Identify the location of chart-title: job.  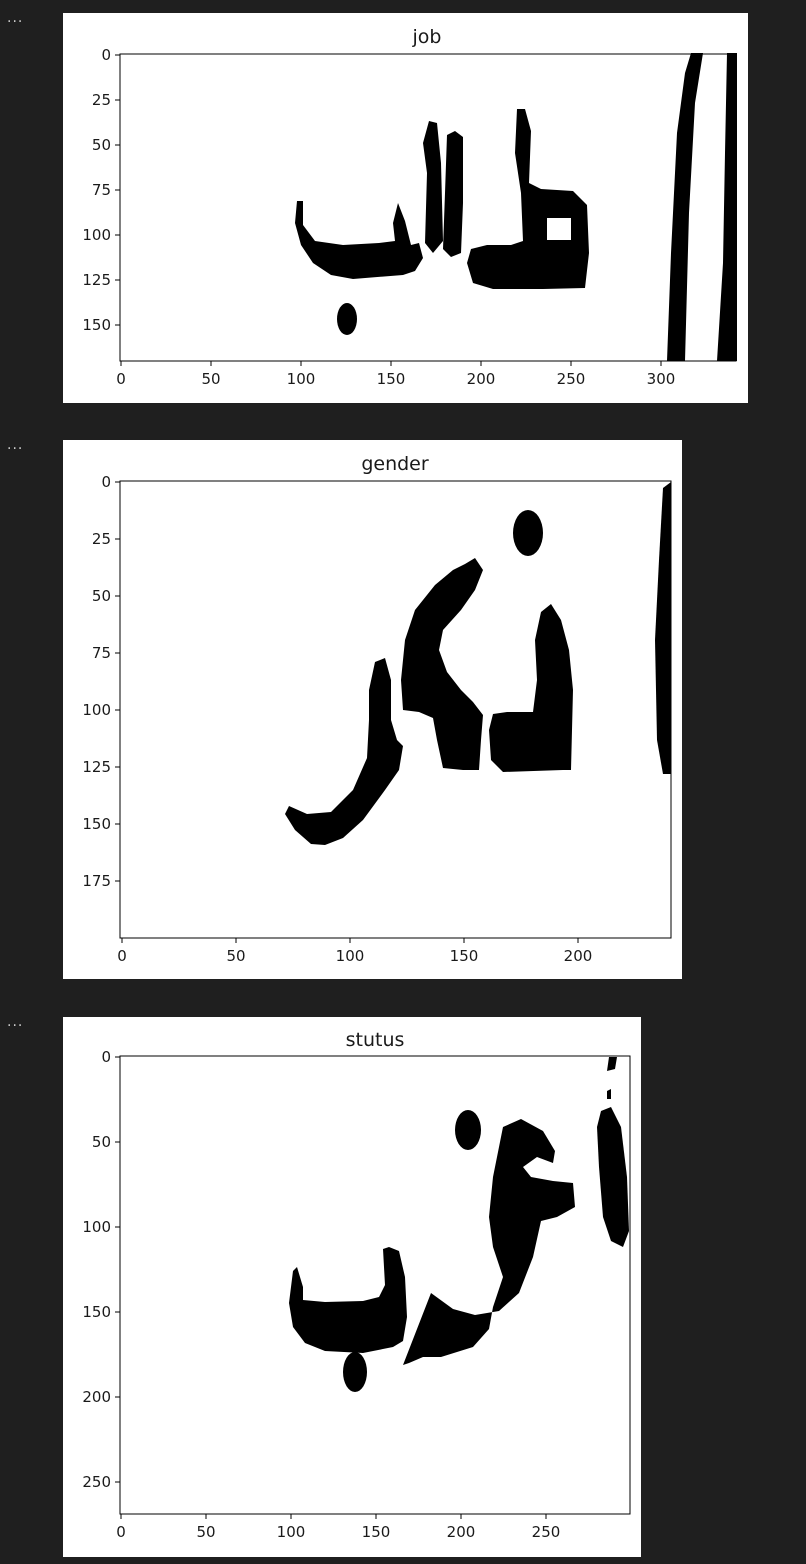
(427, 37).